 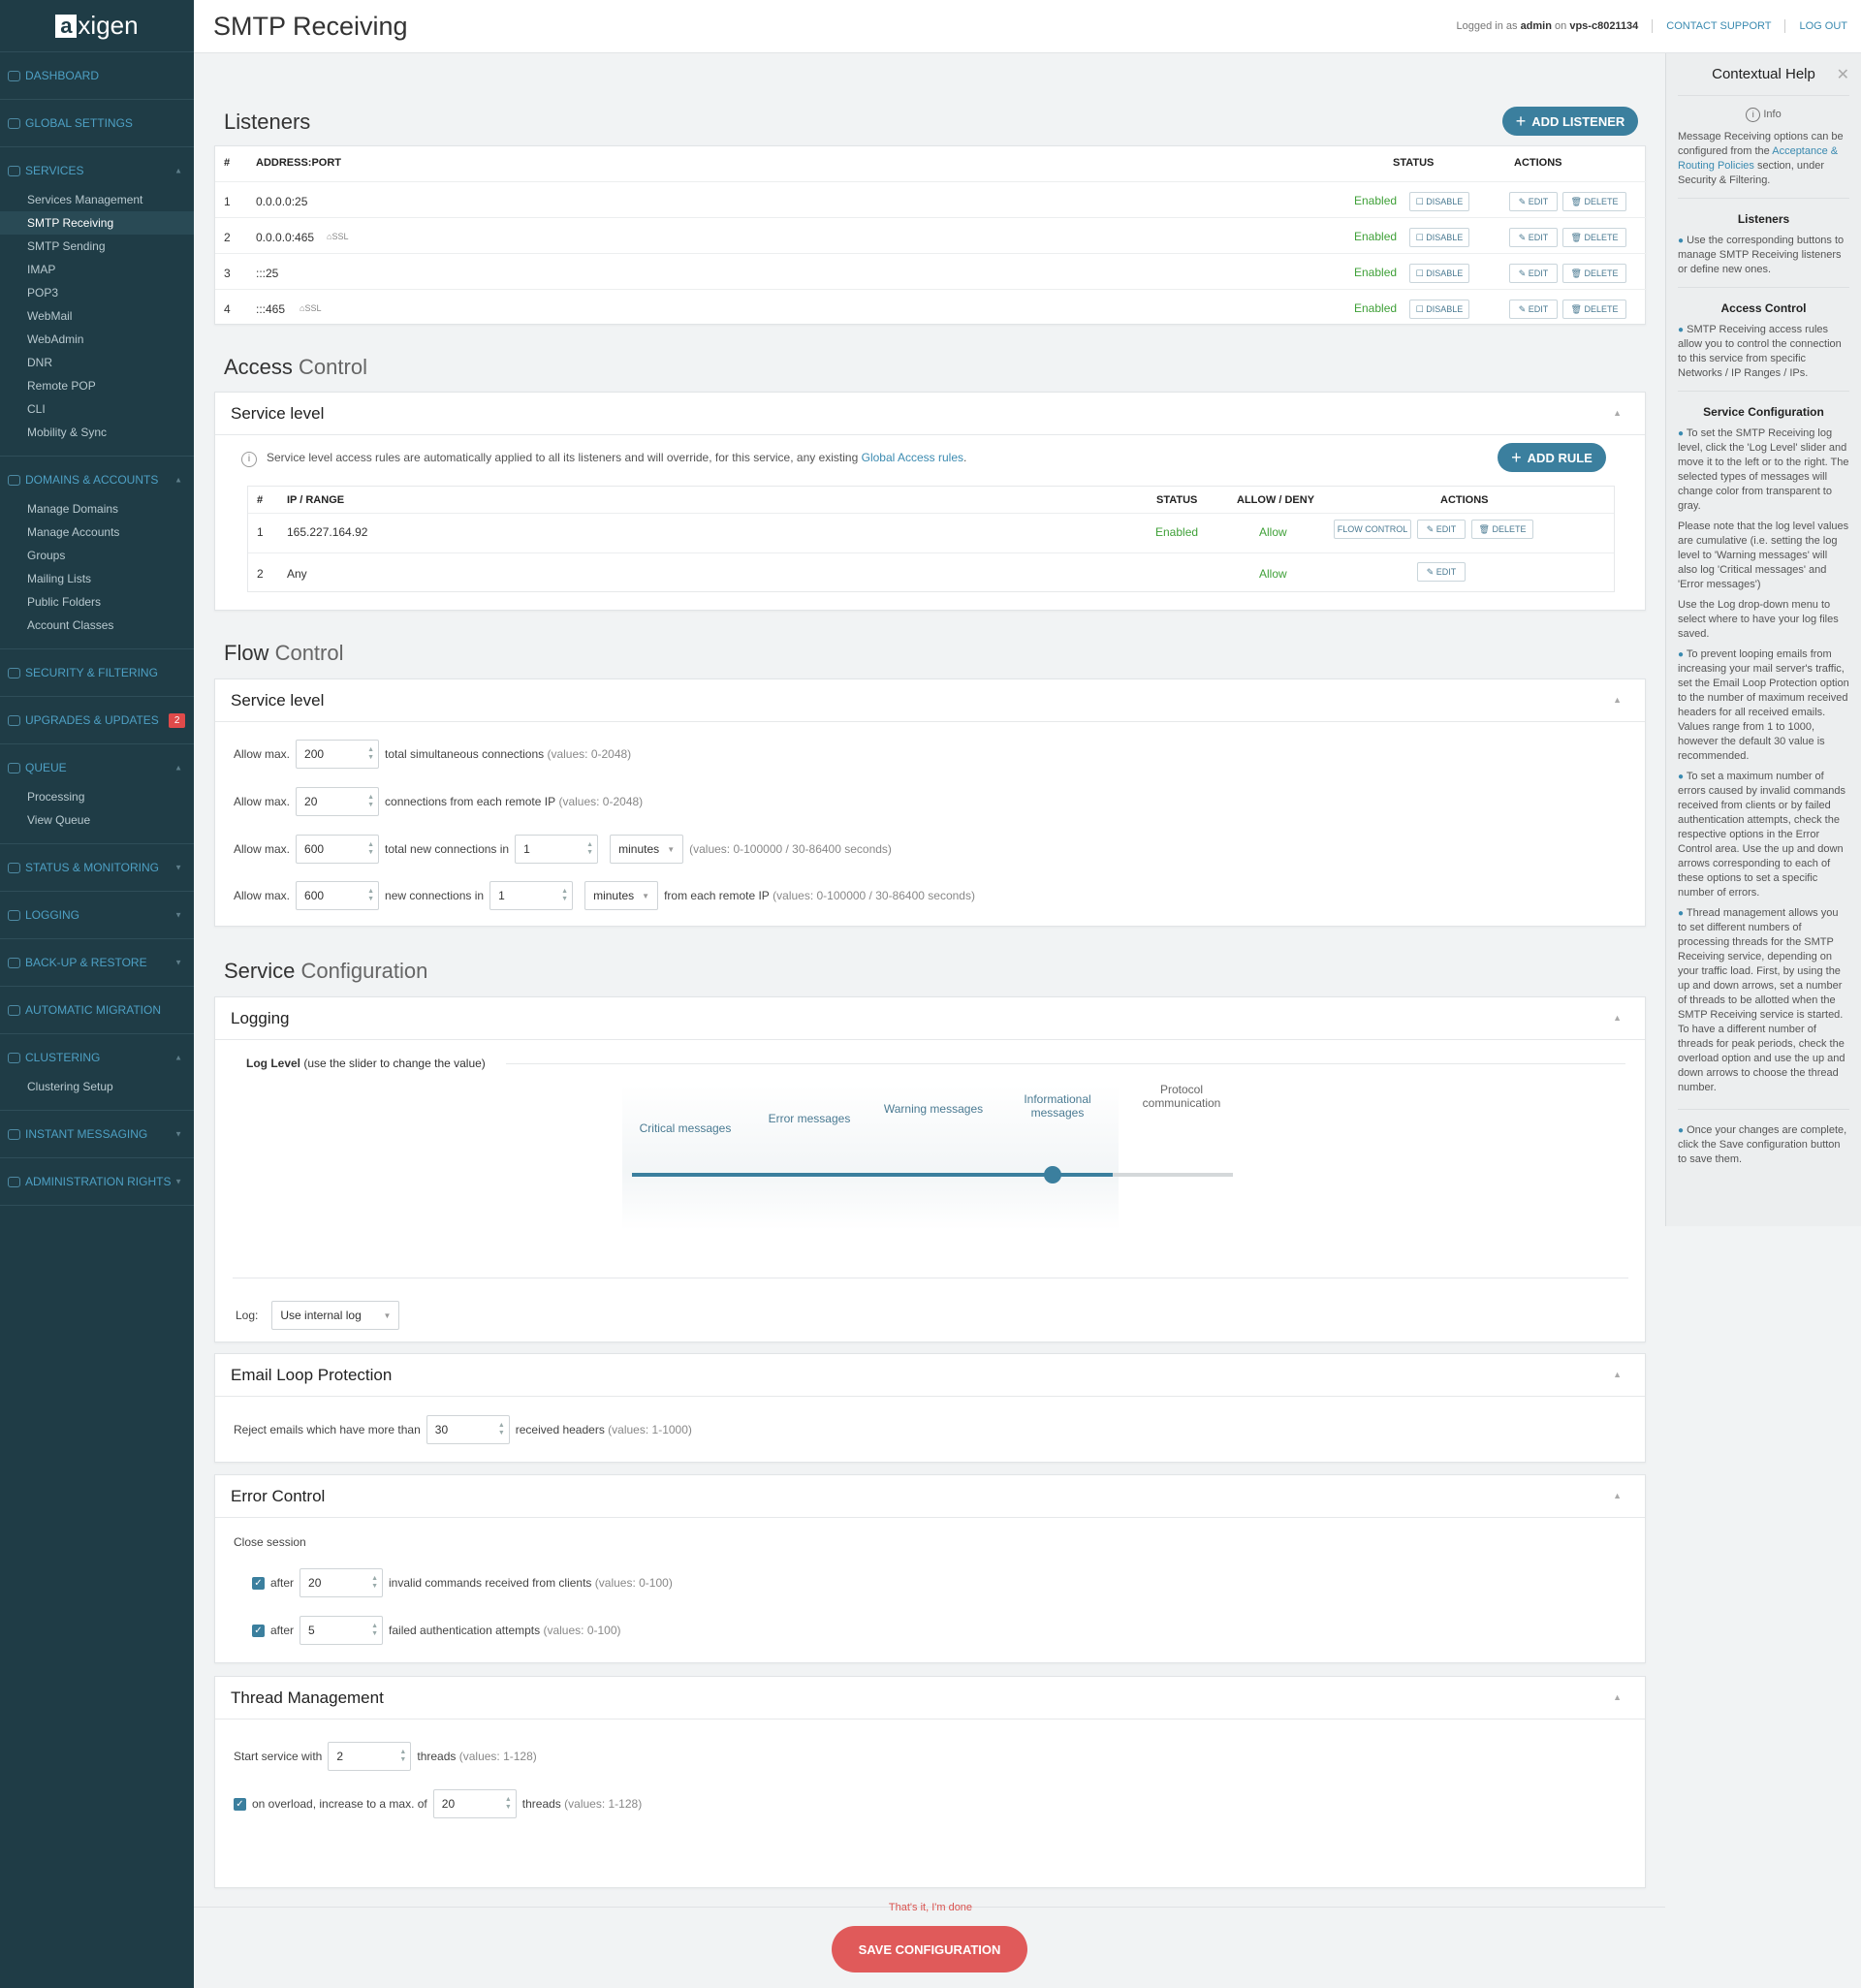 What do you see at coordinates (1718, 26) in the screenshot?
I see `contact-support-link: CONTACT SUPPORT` at bounding box center [1718, 26].